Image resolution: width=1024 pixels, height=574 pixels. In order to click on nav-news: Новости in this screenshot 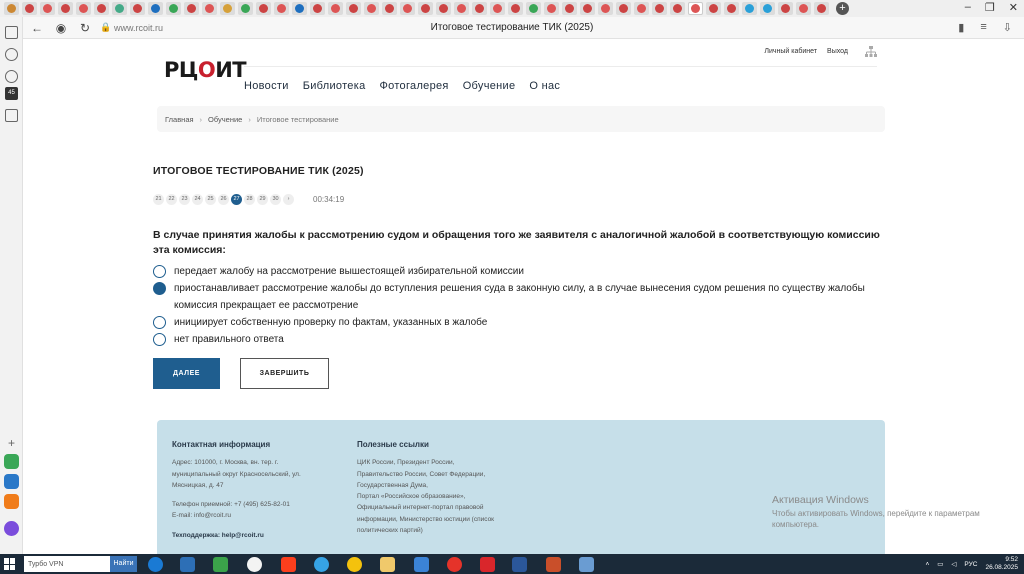, I will do `click(266, 86)`.